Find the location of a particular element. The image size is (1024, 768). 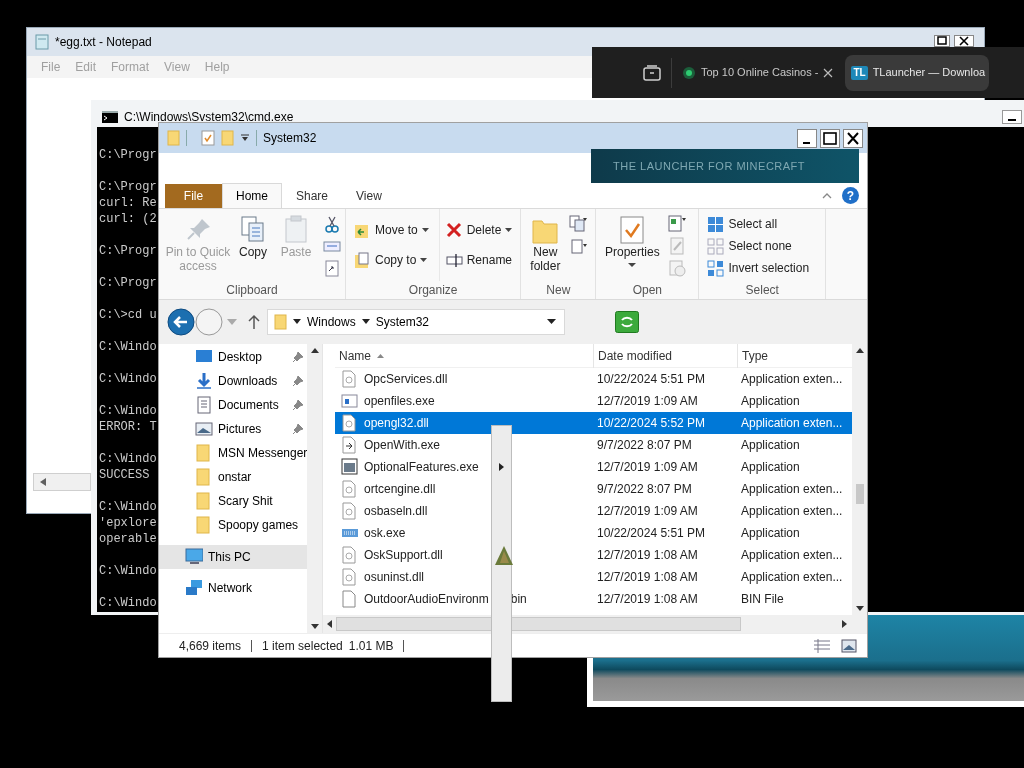

breadcrumb: Windows is located at coordinates (331, 322).